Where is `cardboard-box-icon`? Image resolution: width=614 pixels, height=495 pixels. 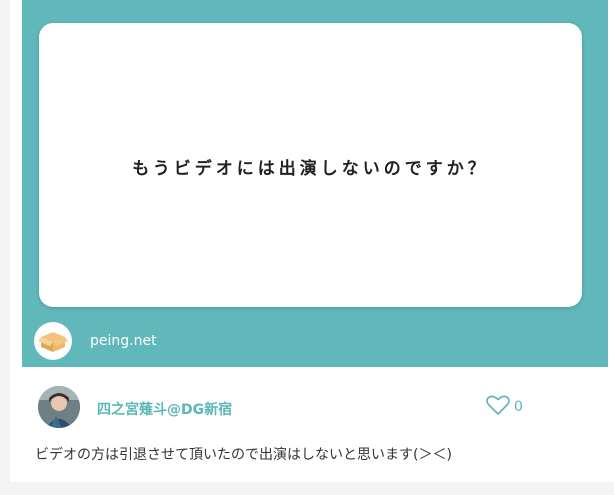 cardboard-box-icon is located at coordinates (53, 341).